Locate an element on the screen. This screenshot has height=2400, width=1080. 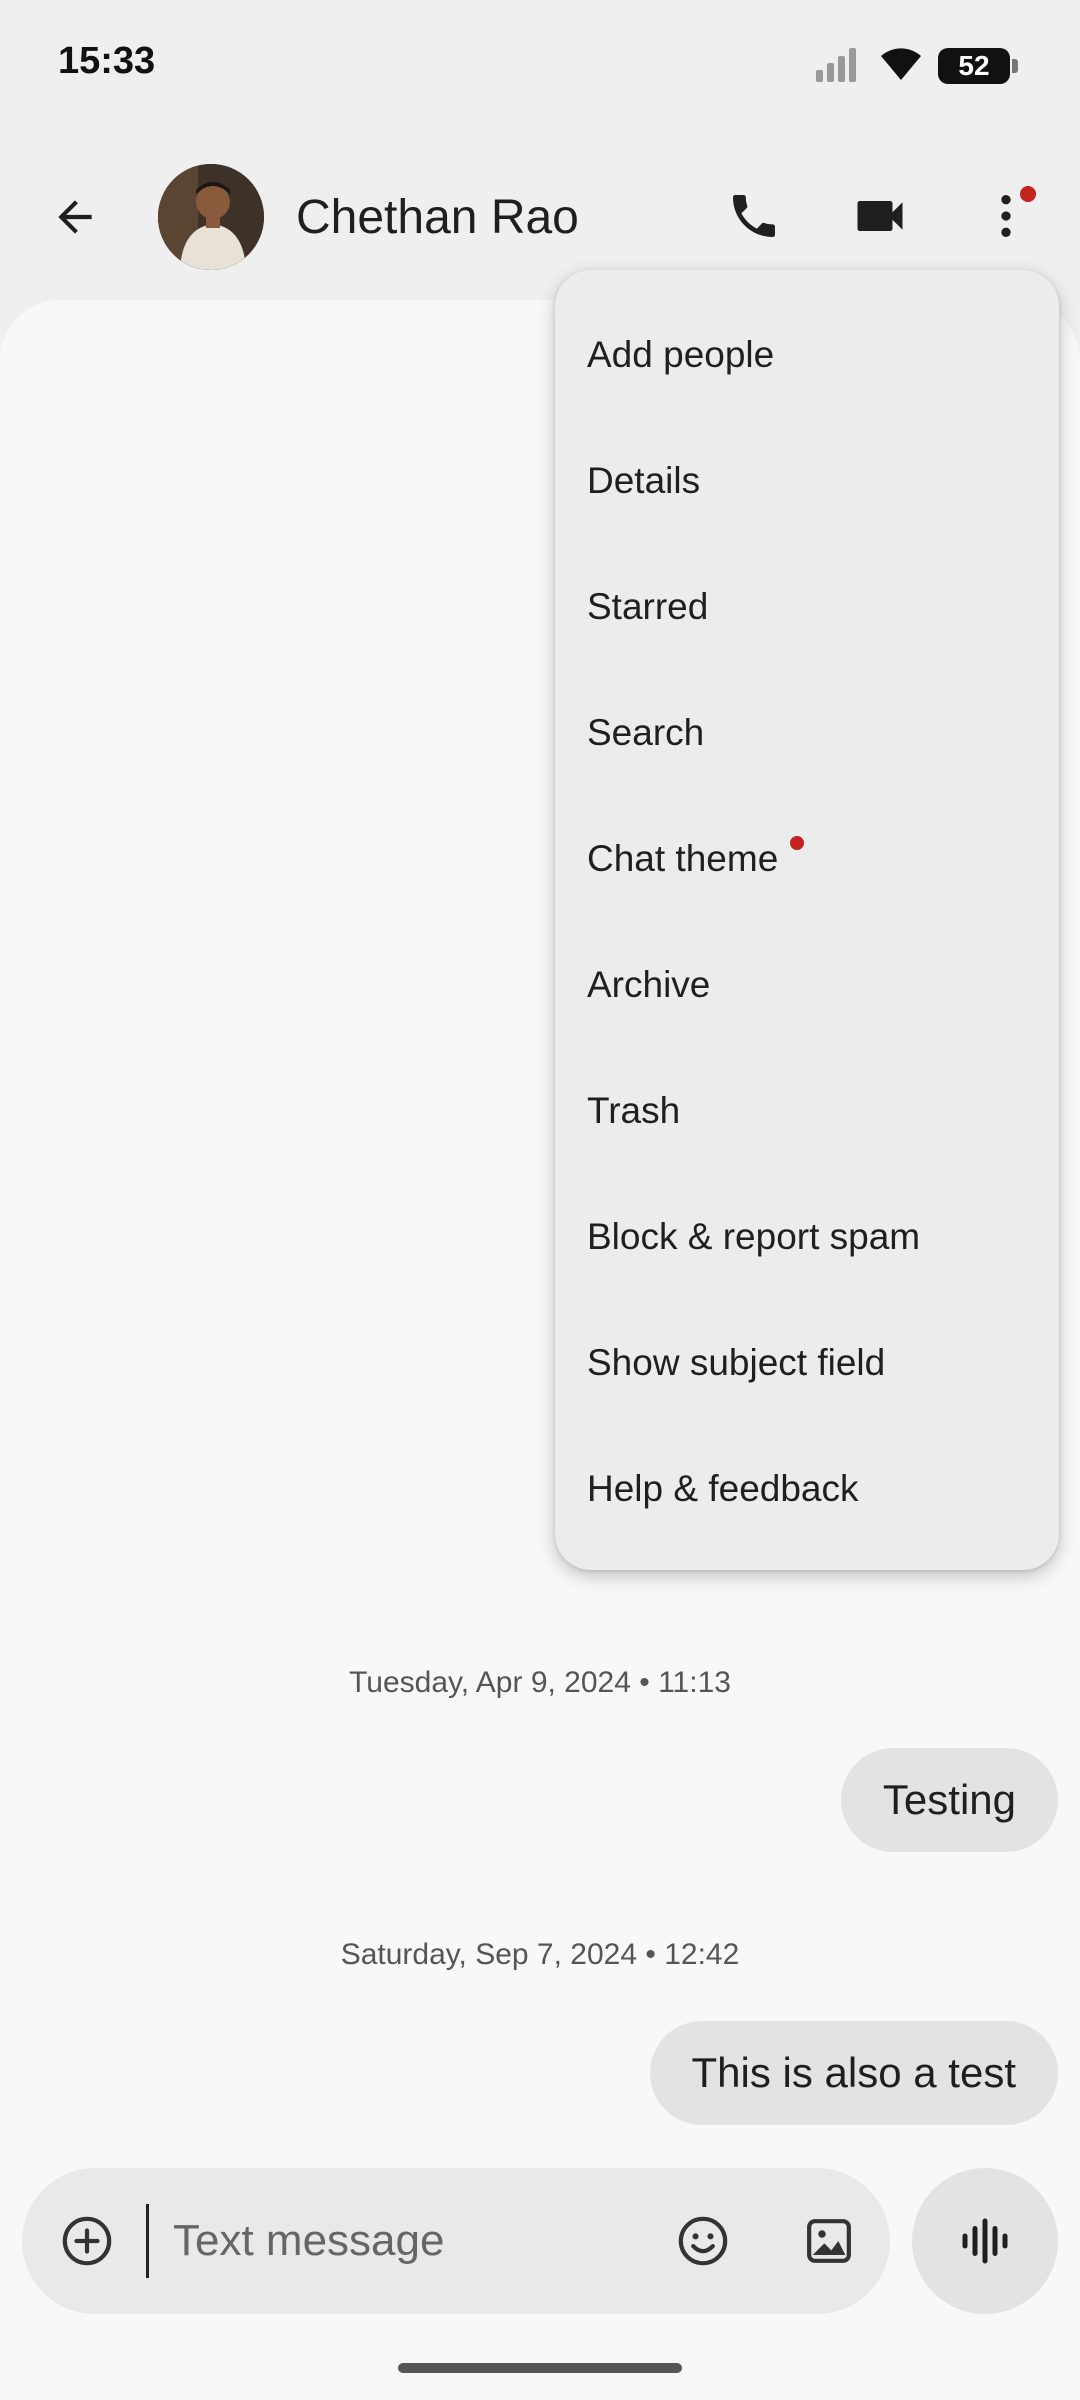
menu-item-label: Trash is located at coordinates (634, 1110).